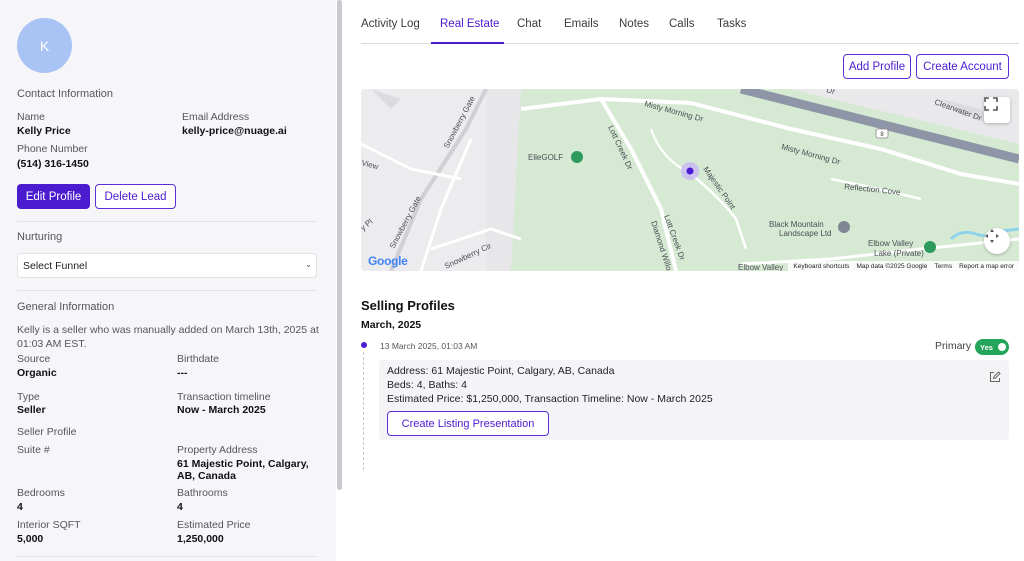 The height and width of the screenshot is (561, 1024). I want to click on create-account-button: Create Account, so click(962, 66).